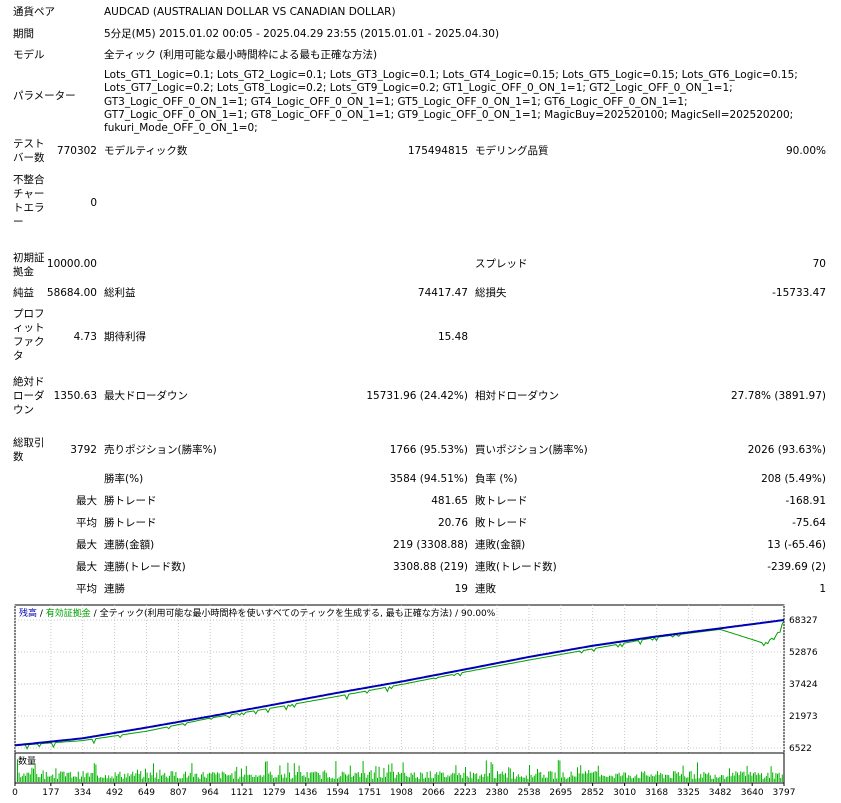  I want to click on max-consec-loss-label: 連敗(トレード数), so click(516, 567).